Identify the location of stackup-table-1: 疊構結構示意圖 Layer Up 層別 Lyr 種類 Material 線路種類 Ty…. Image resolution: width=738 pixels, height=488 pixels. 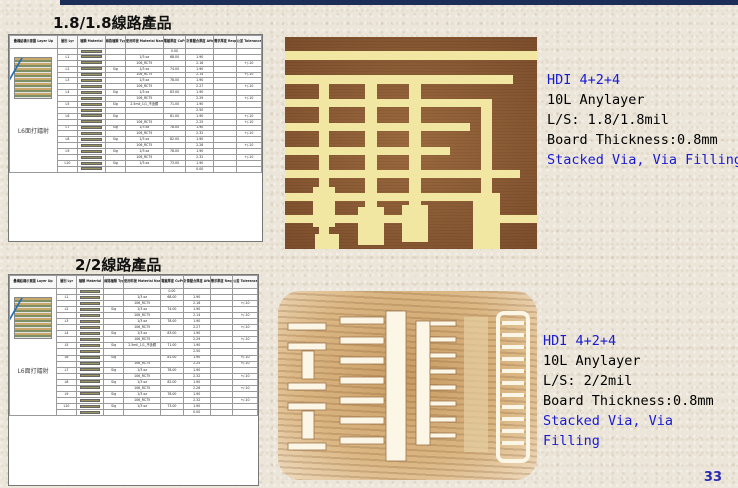
(135, 138).